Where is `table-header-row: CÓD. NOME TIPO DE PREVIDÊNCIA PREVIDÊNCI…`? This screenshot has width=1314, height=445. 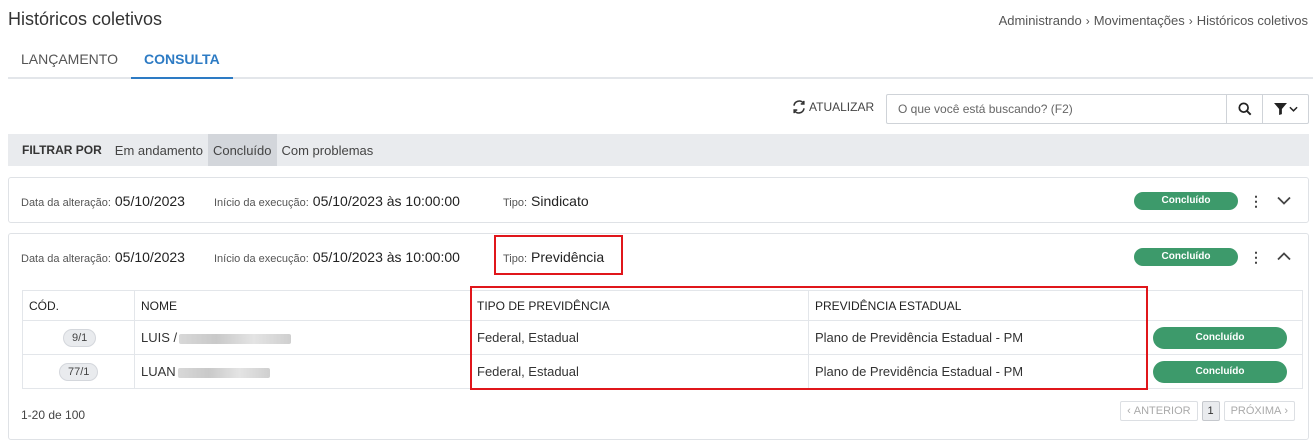
table-header-row: CÓD. NOME TIPO DE PREVIDÊNCIA PREVIDÊNCI… is located at coordinates (662, 305).